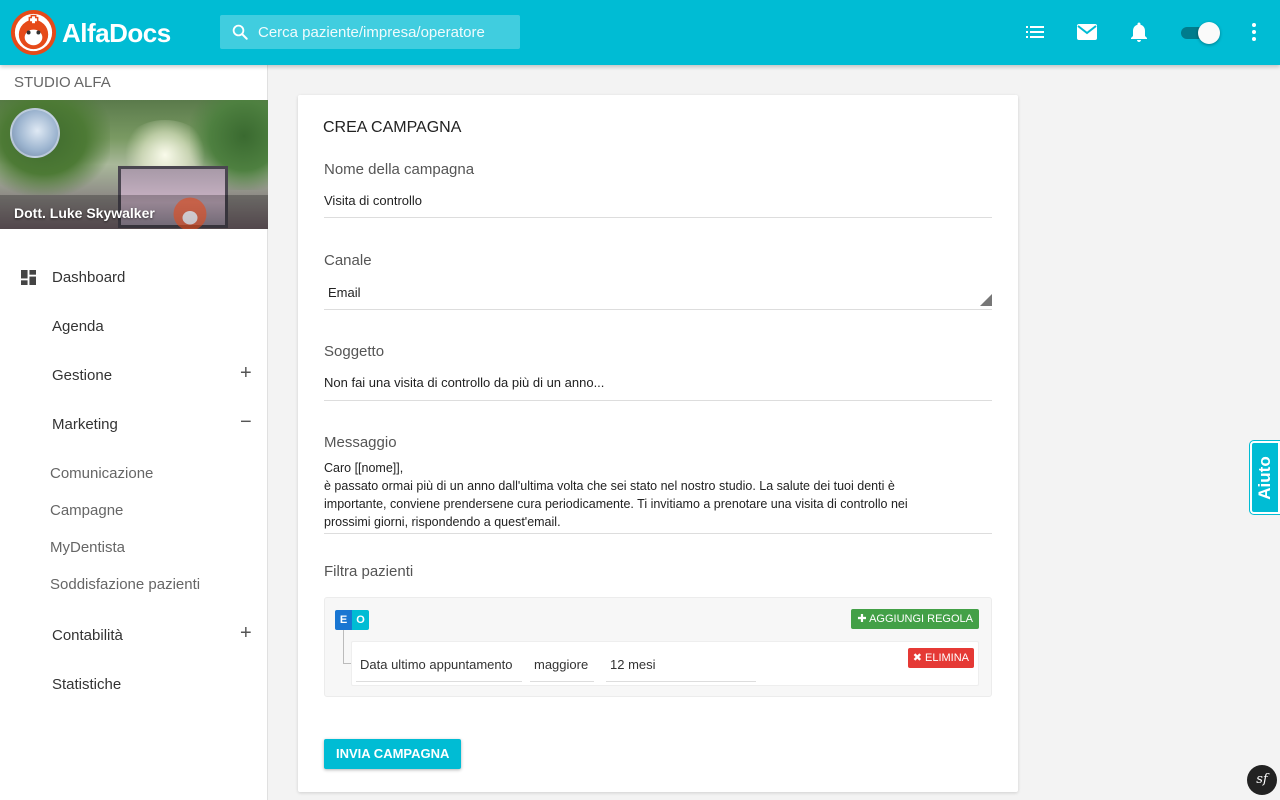  Describe the element at coordinates (28, 277) in the screenshot. I see `dashboard-icon` at that location.